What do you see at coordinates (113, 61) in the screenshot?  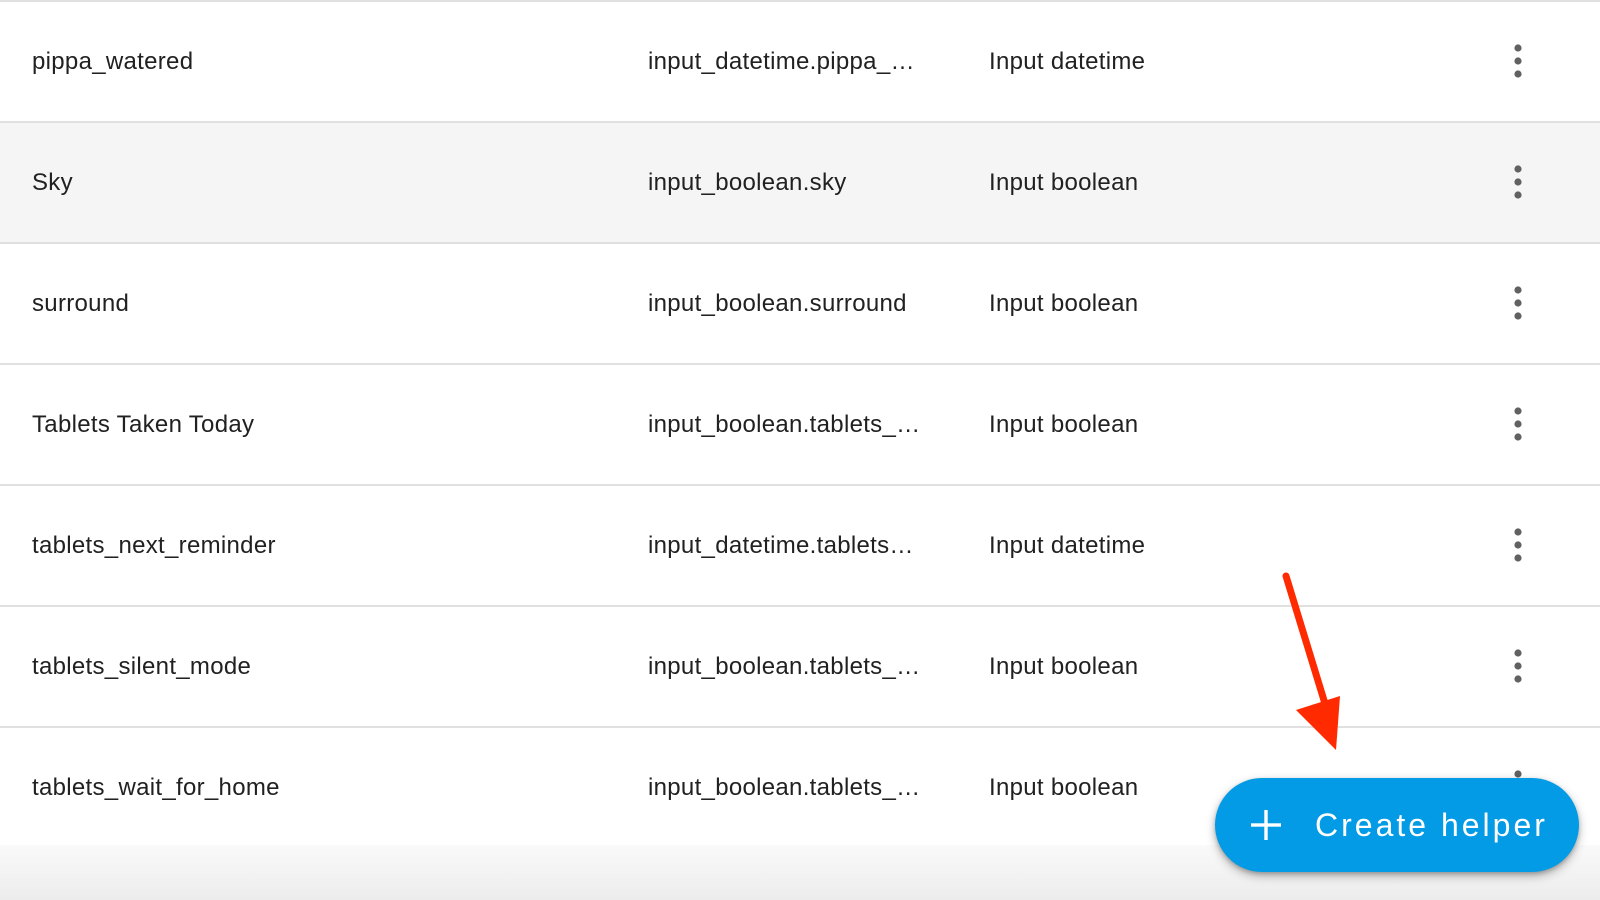 I see `helper-name: pippa_watered` at bounding box center [113, 61].